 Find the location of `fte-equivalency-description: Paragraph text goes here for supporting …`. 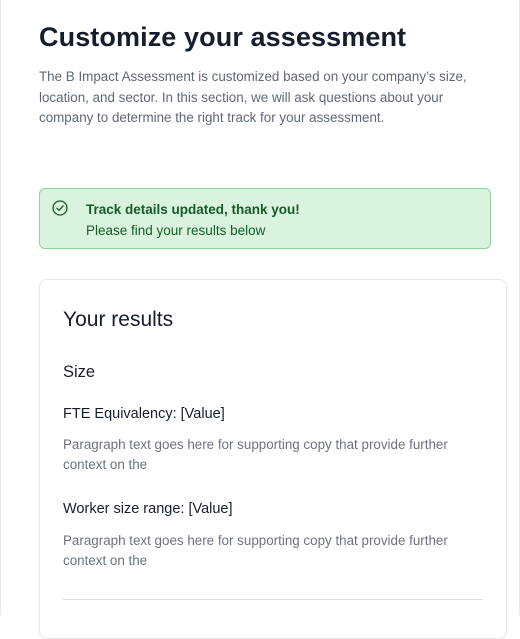

fte-equivalency-description: Paragraph text goes here for supporting … is located at coordinates (255, 454).